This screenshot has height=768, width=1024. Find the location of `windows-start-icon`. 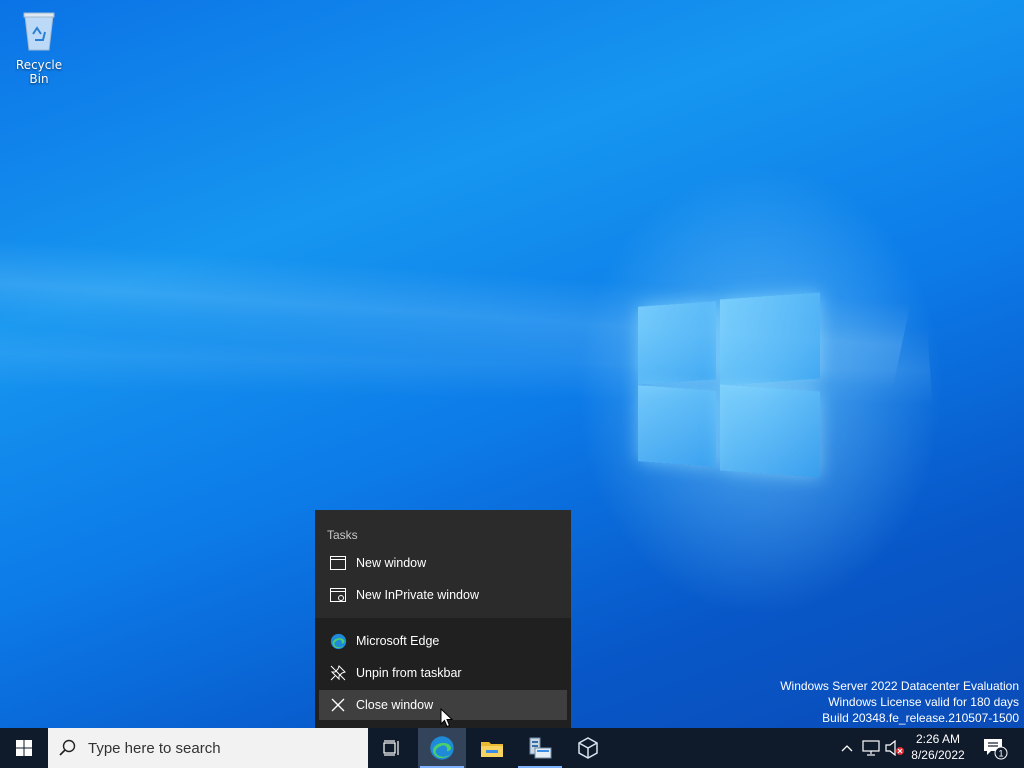

windows-start-icon is located at coordinates (24, 748).